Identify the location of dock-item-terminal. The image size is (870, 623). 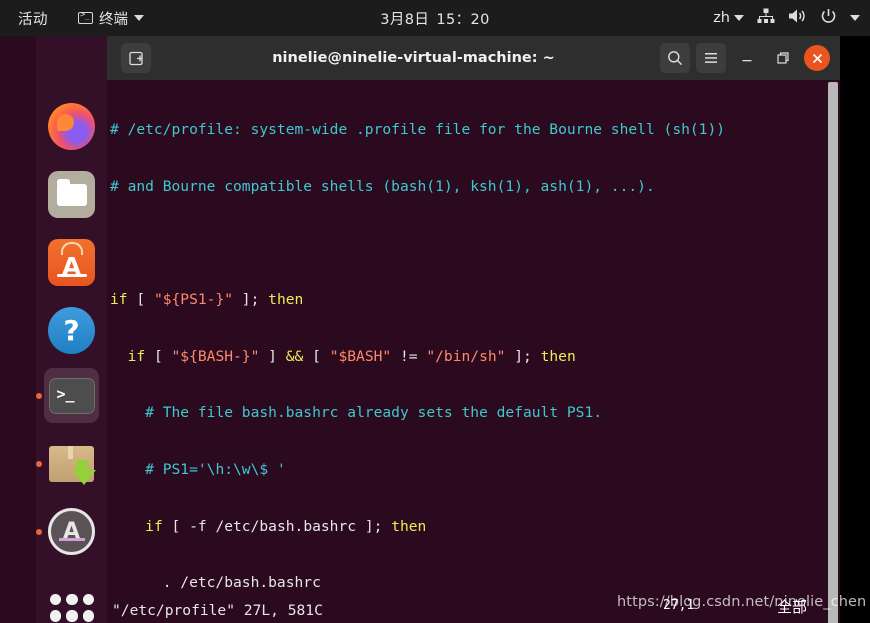
(71, 395).